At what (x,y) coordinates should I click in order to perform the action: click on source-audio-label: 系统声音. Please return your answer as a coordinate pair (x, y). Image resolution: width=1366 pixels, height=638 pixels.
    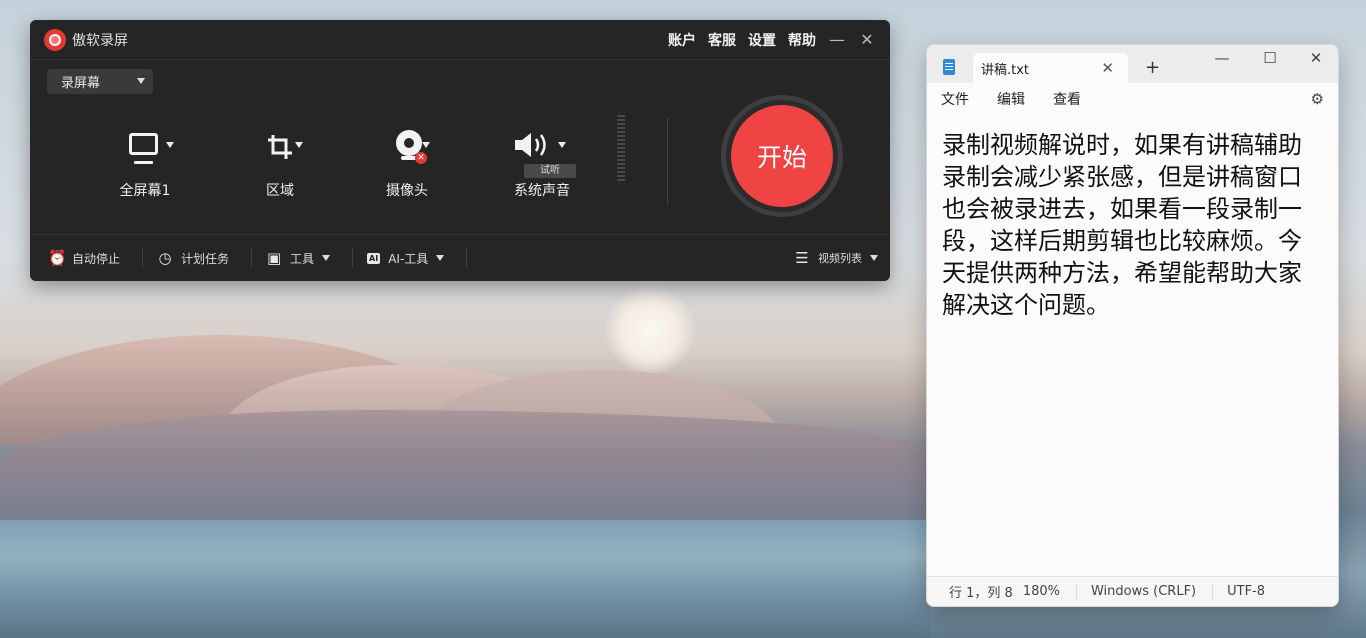
    Looking at the image, I should click on (542, 191).